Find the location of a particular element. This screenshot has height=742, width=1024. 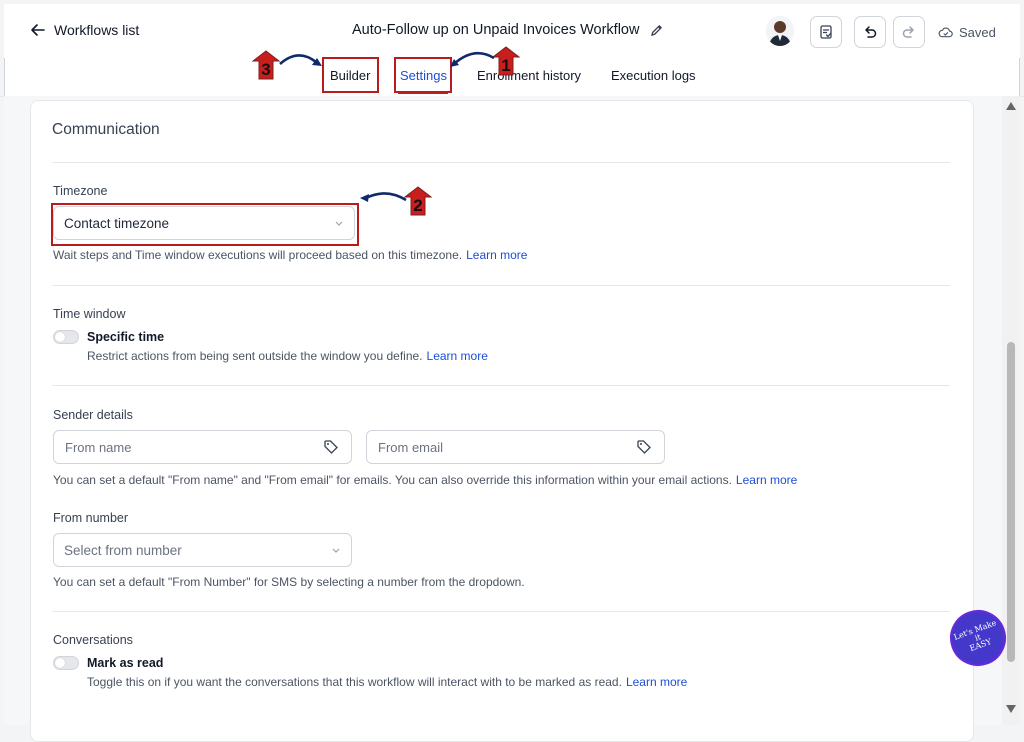

conversations-label: Conversations is located at coordinates (93, 640).